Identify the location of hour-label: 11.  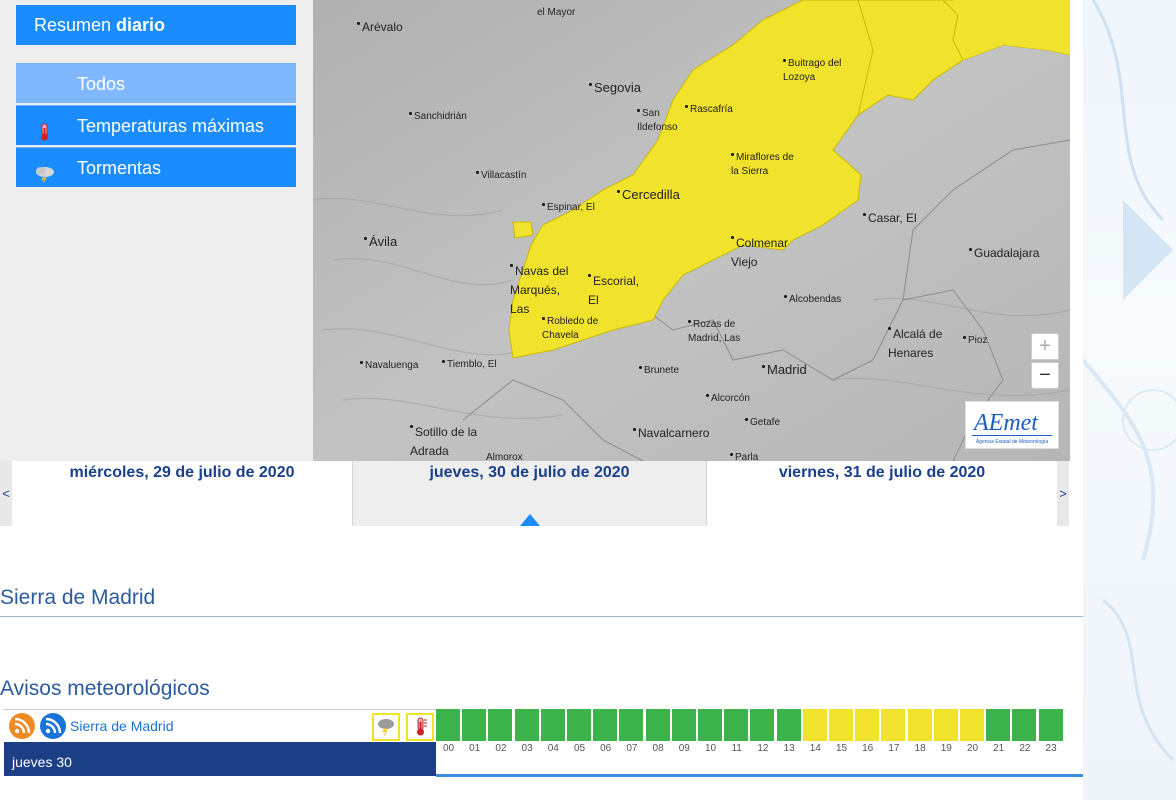
(736, 748).